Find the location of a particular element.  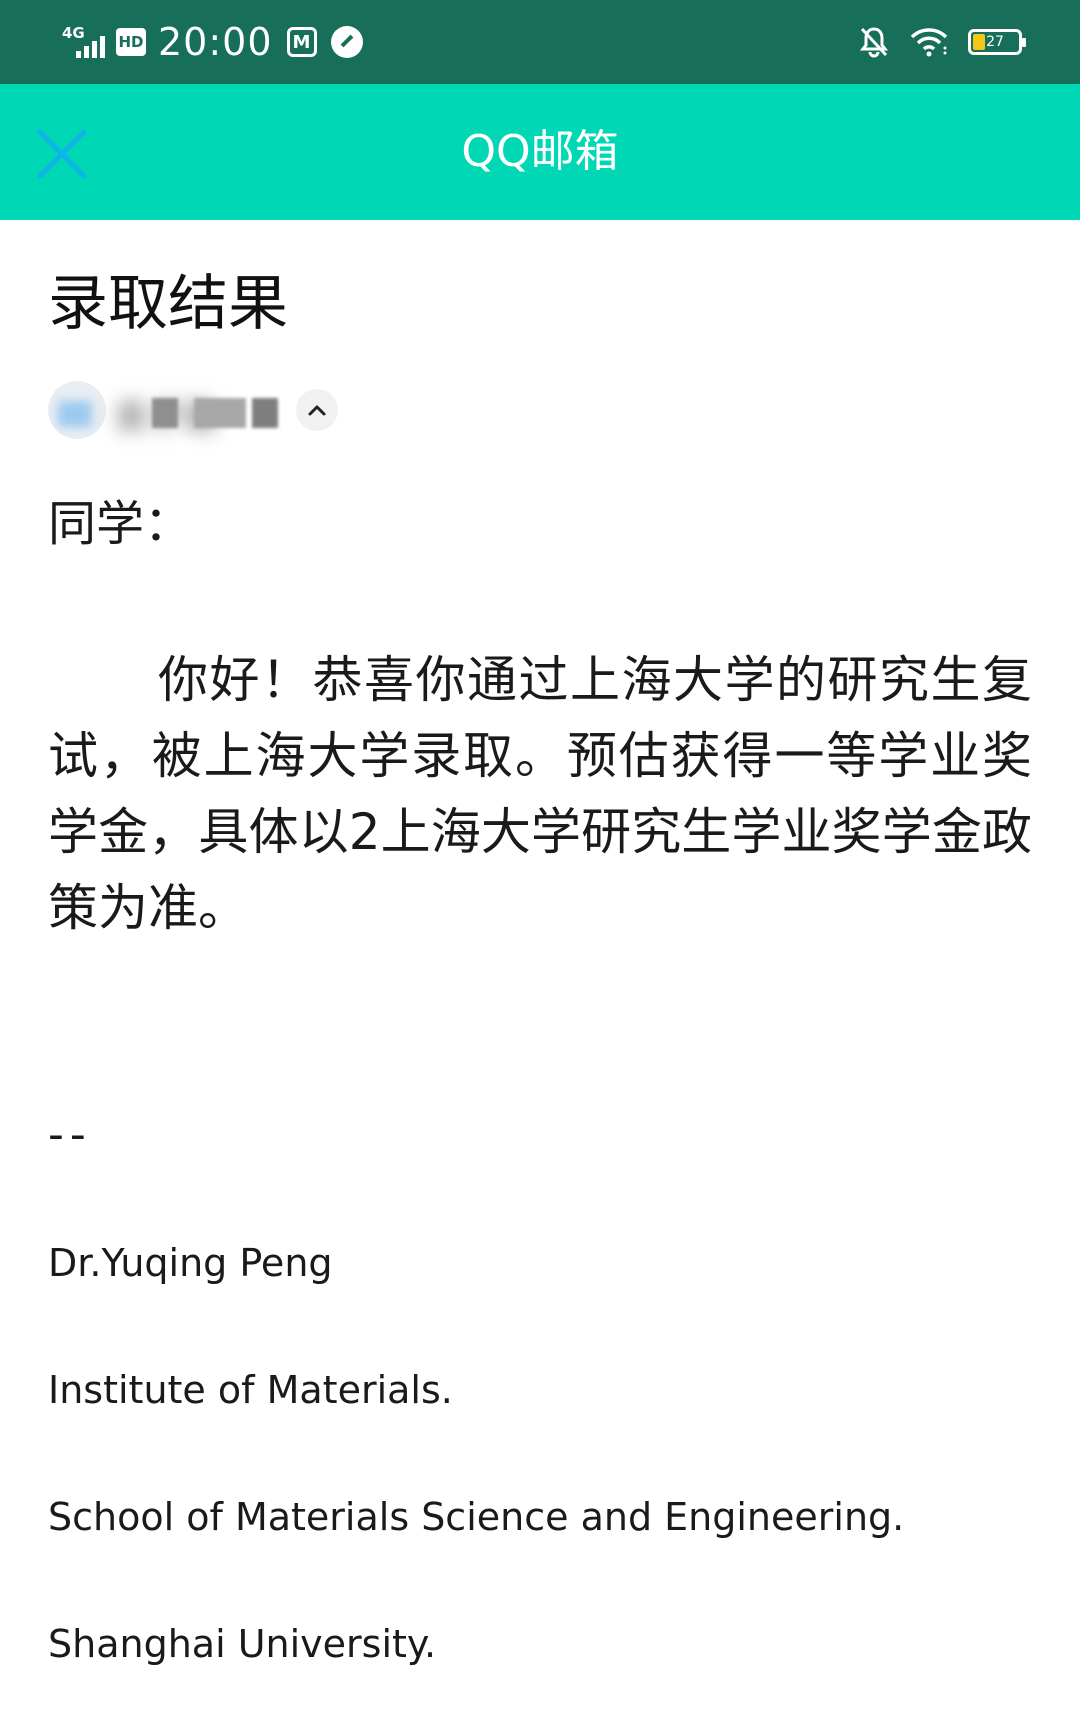

status-left: 4G HD 20:00 M is located at coordinates (212, 42).